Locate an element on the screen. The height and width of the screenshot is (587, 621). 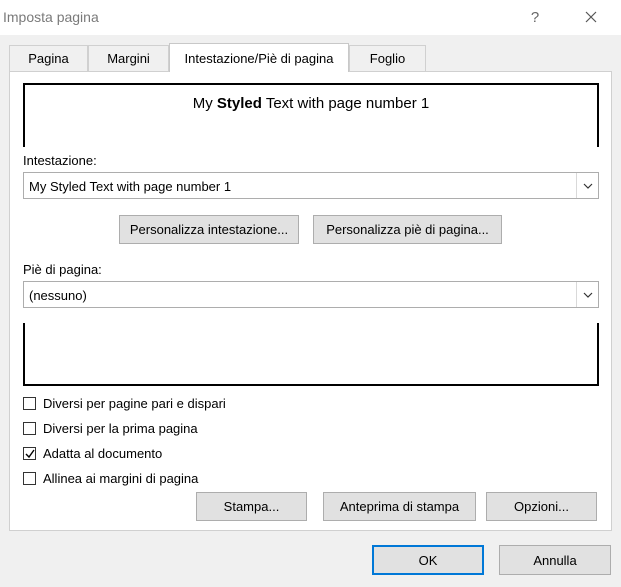
ok-button: OK is located at coordinates (428, 560).